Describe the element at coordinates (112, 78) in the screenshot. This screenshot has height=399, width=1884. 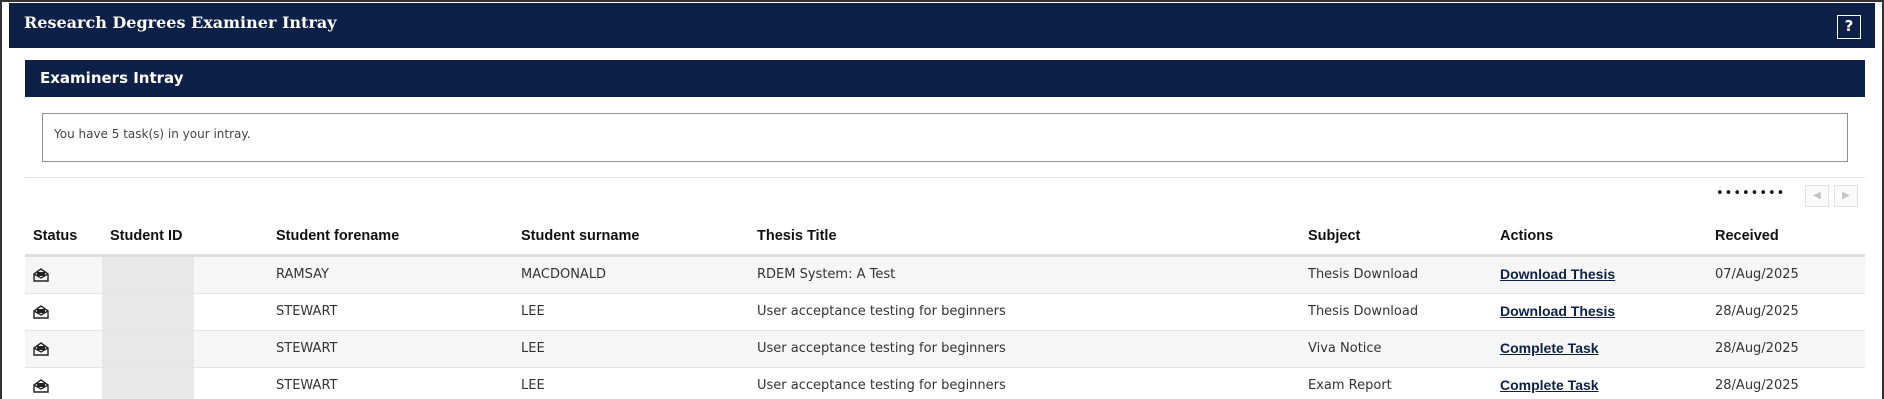
I see `panel-title: Examiners Intray` at that location.